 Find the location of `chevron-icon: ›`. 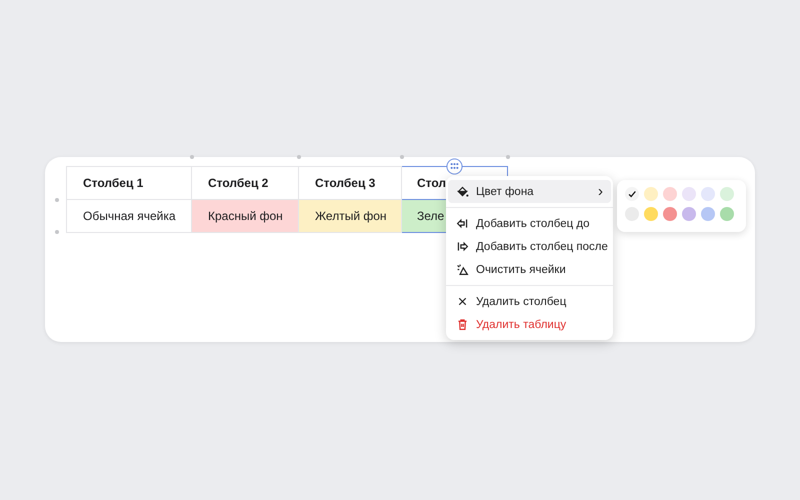

chevron-icon: › is located at coordinates (600, 191).